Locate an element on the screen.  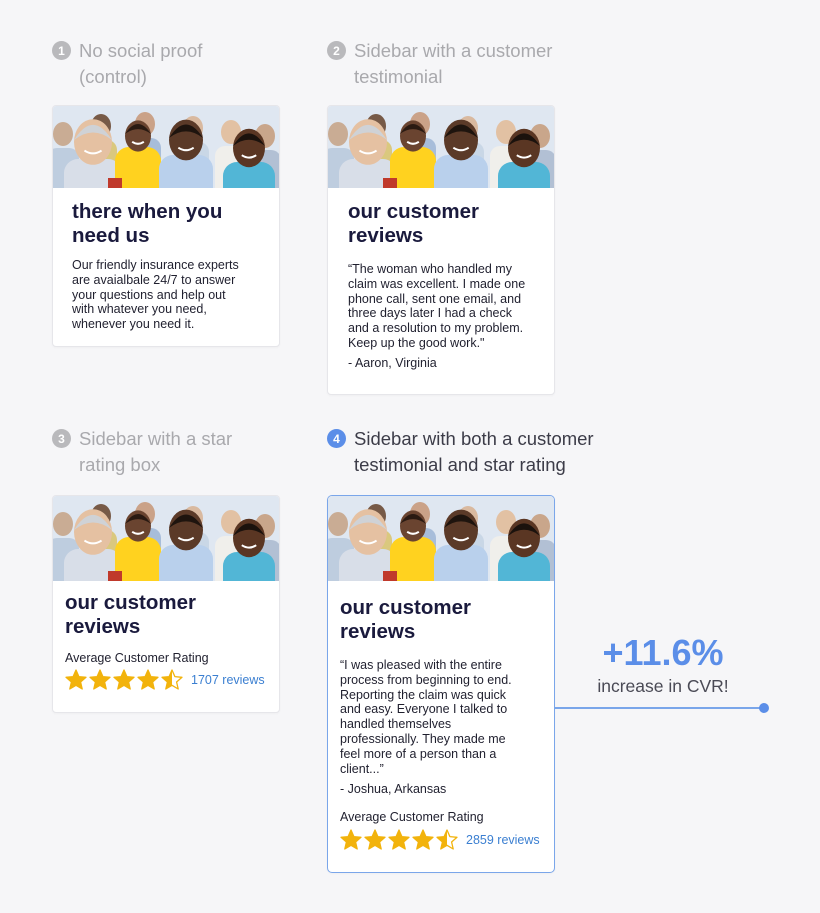
variant-2-heading: 2 Sidebar with a customer testimonial is located at coordinates (439, 64).